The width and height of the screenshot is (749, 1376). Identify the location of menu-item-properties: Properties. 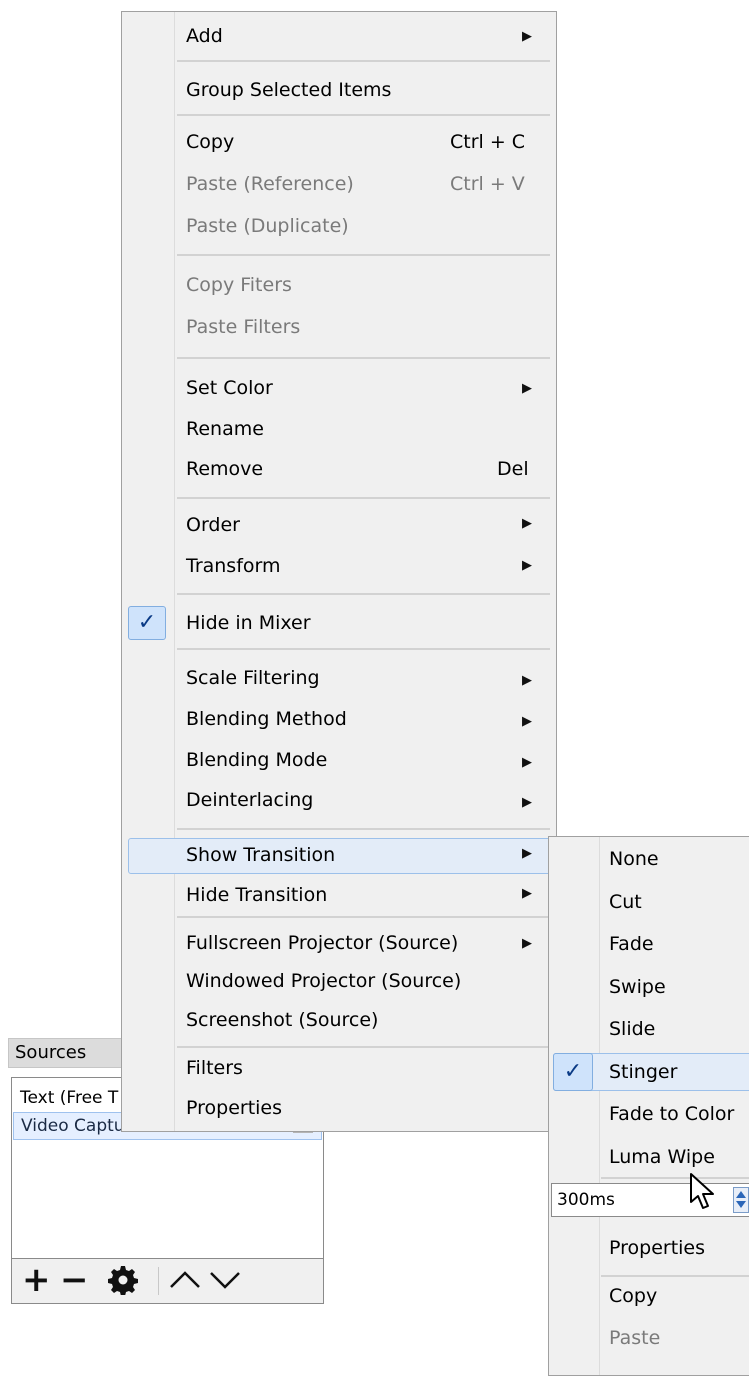
(234, 1108).